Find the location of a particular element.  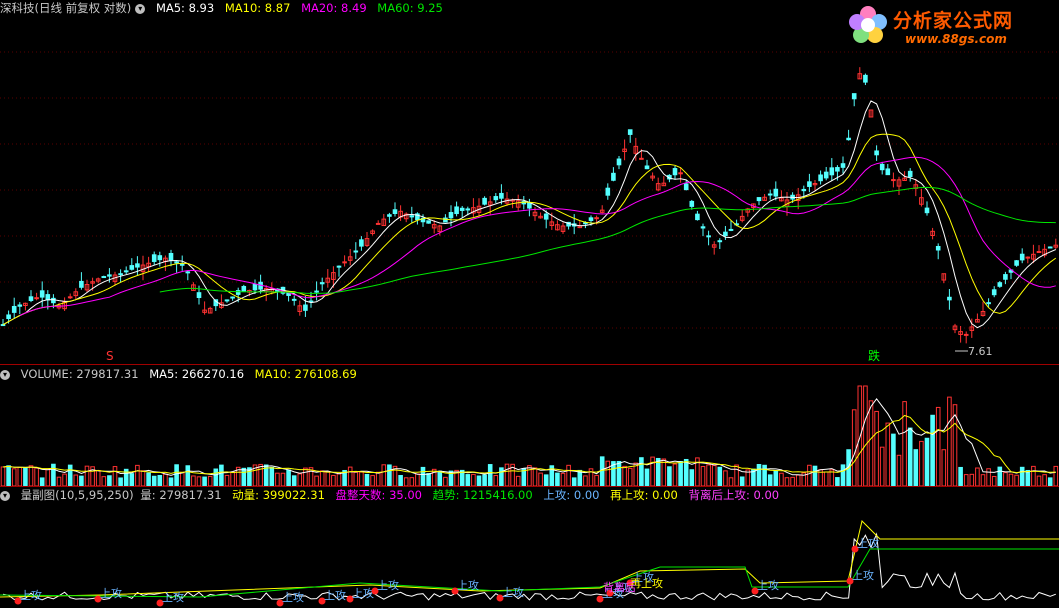

indicator-zaishanggong: 再上攻: 0.00 is located at coordinates (644, 495).